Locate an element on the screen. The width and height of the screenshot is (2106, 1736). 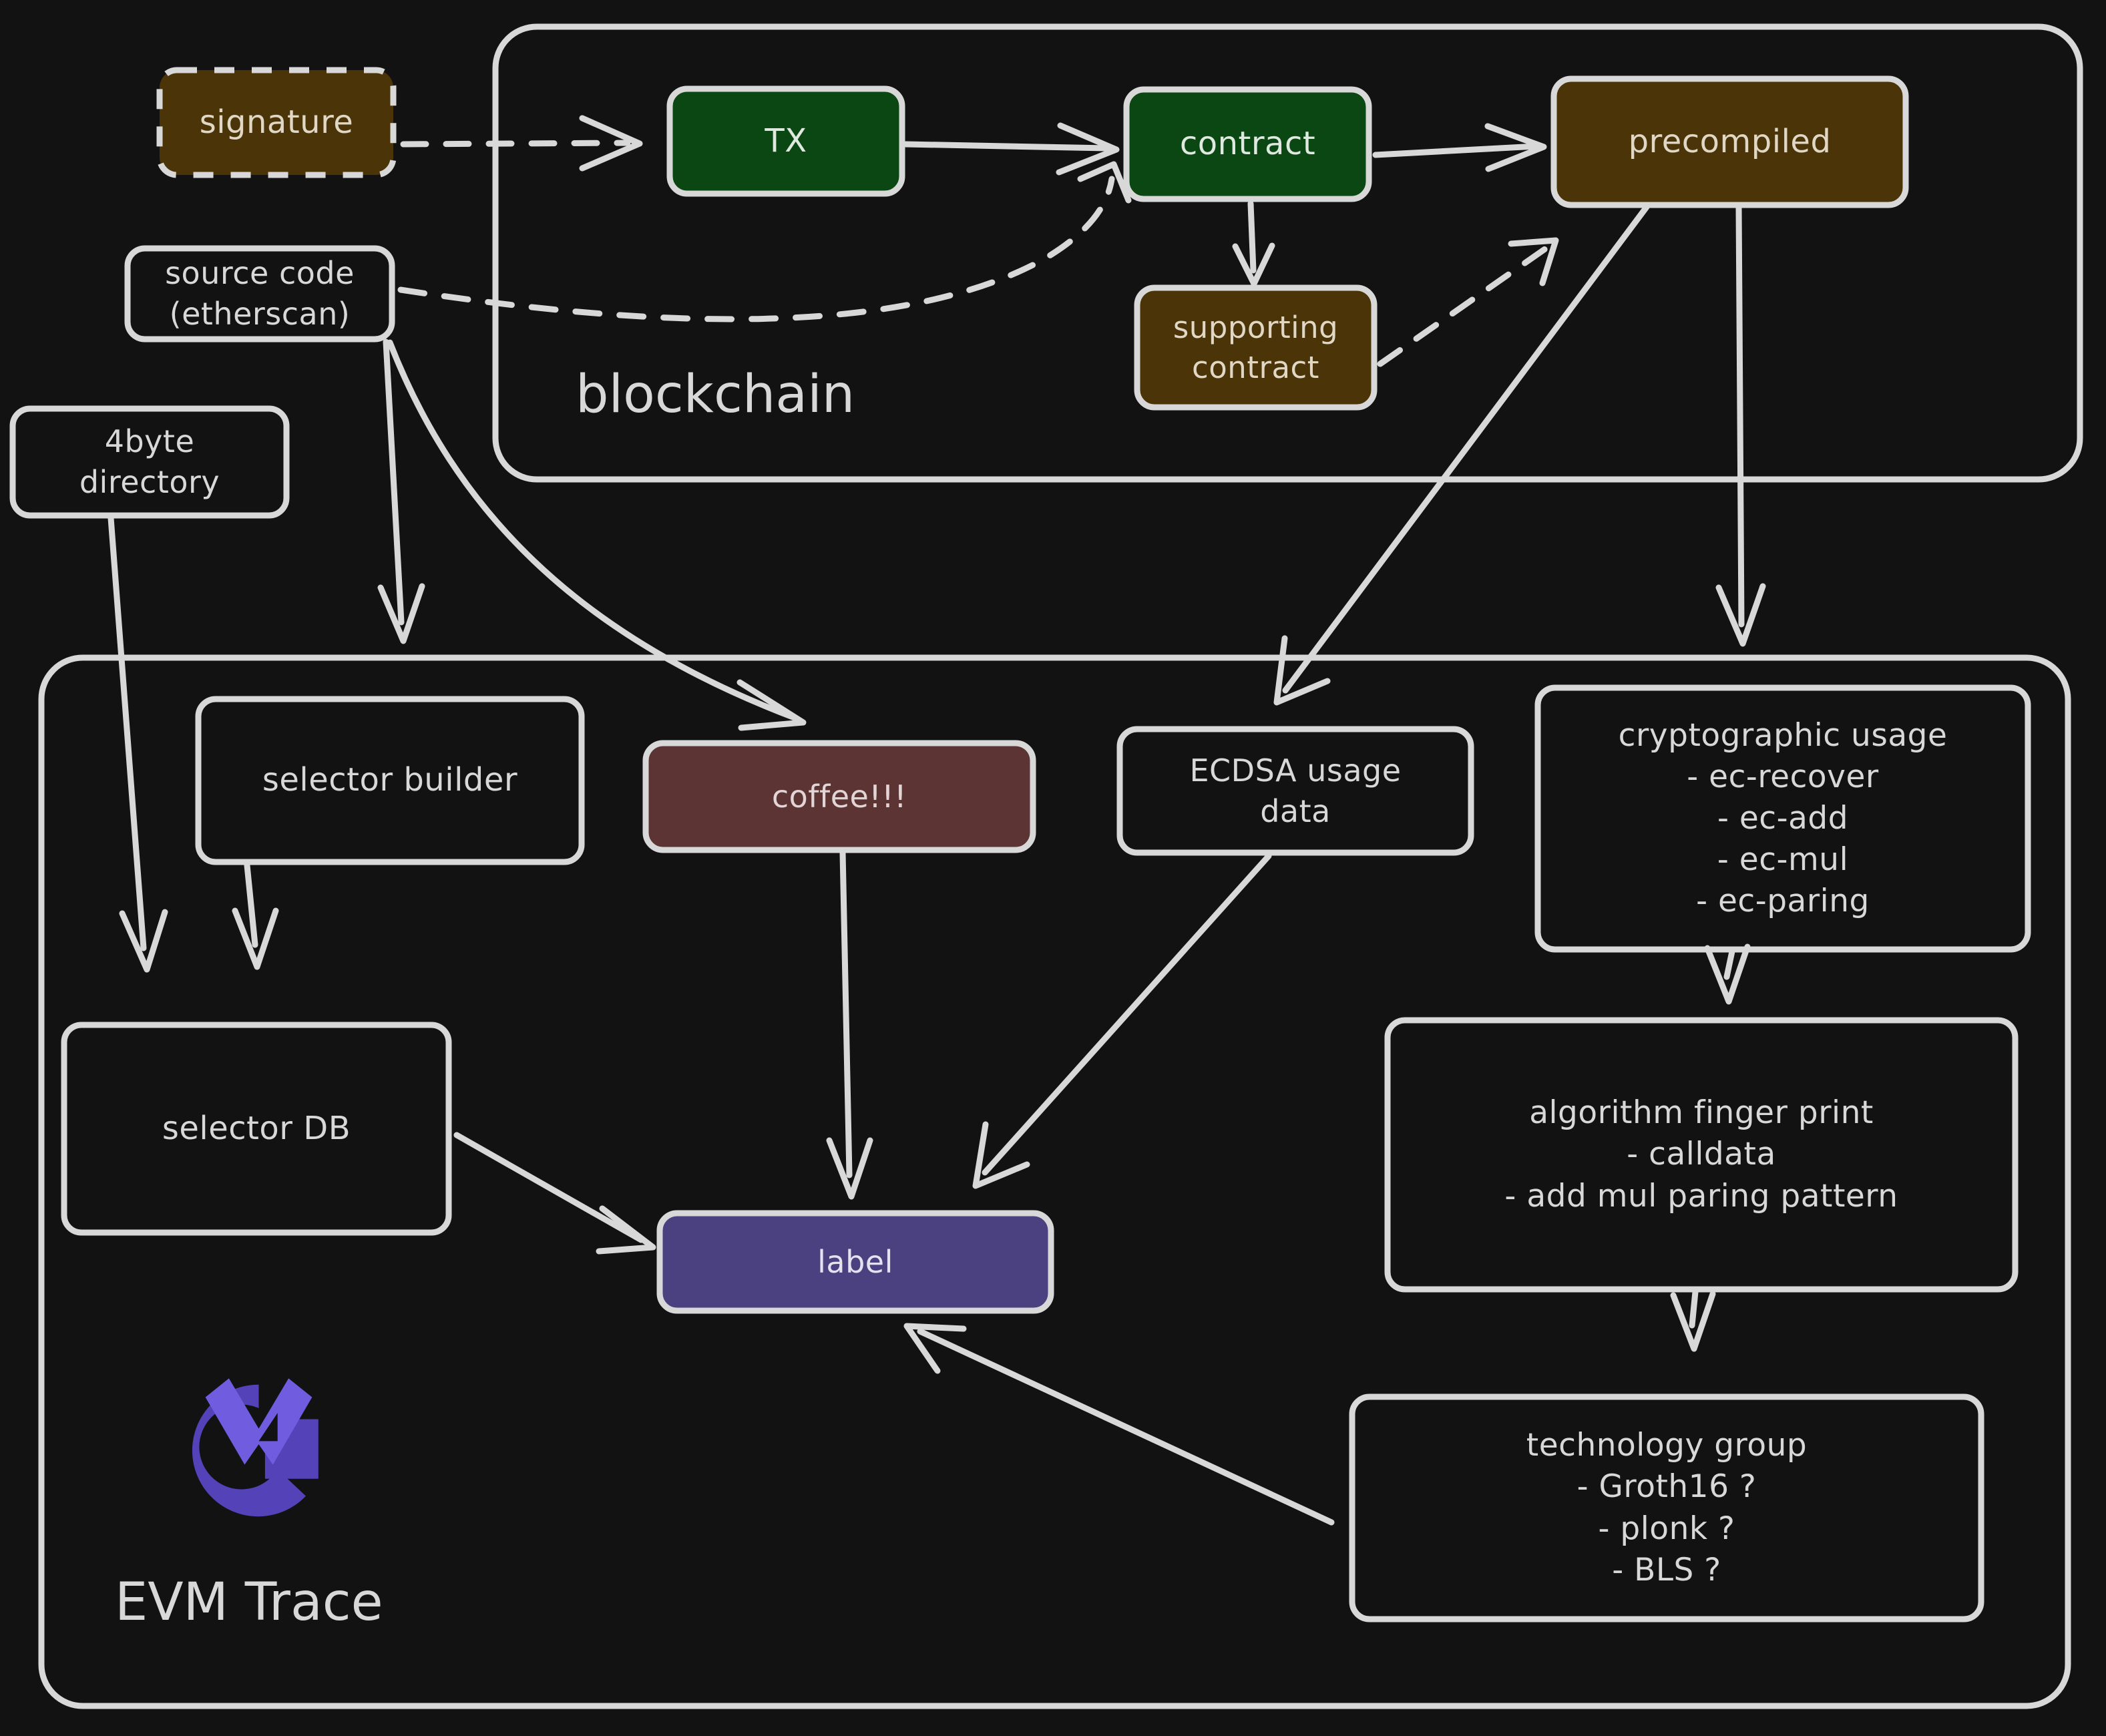
group-title-blockchain: blockchain is located at coordinates (715, 395).